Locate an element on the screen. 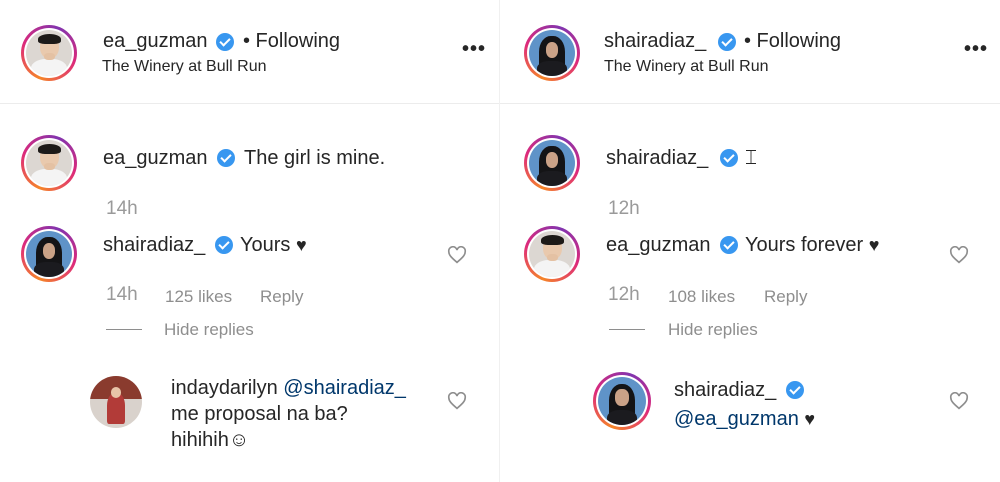 Image resolution: width=1000 pixels, height=482 pixels. comment-text: Yours forever ♥ is located at coordinates (812, 245).